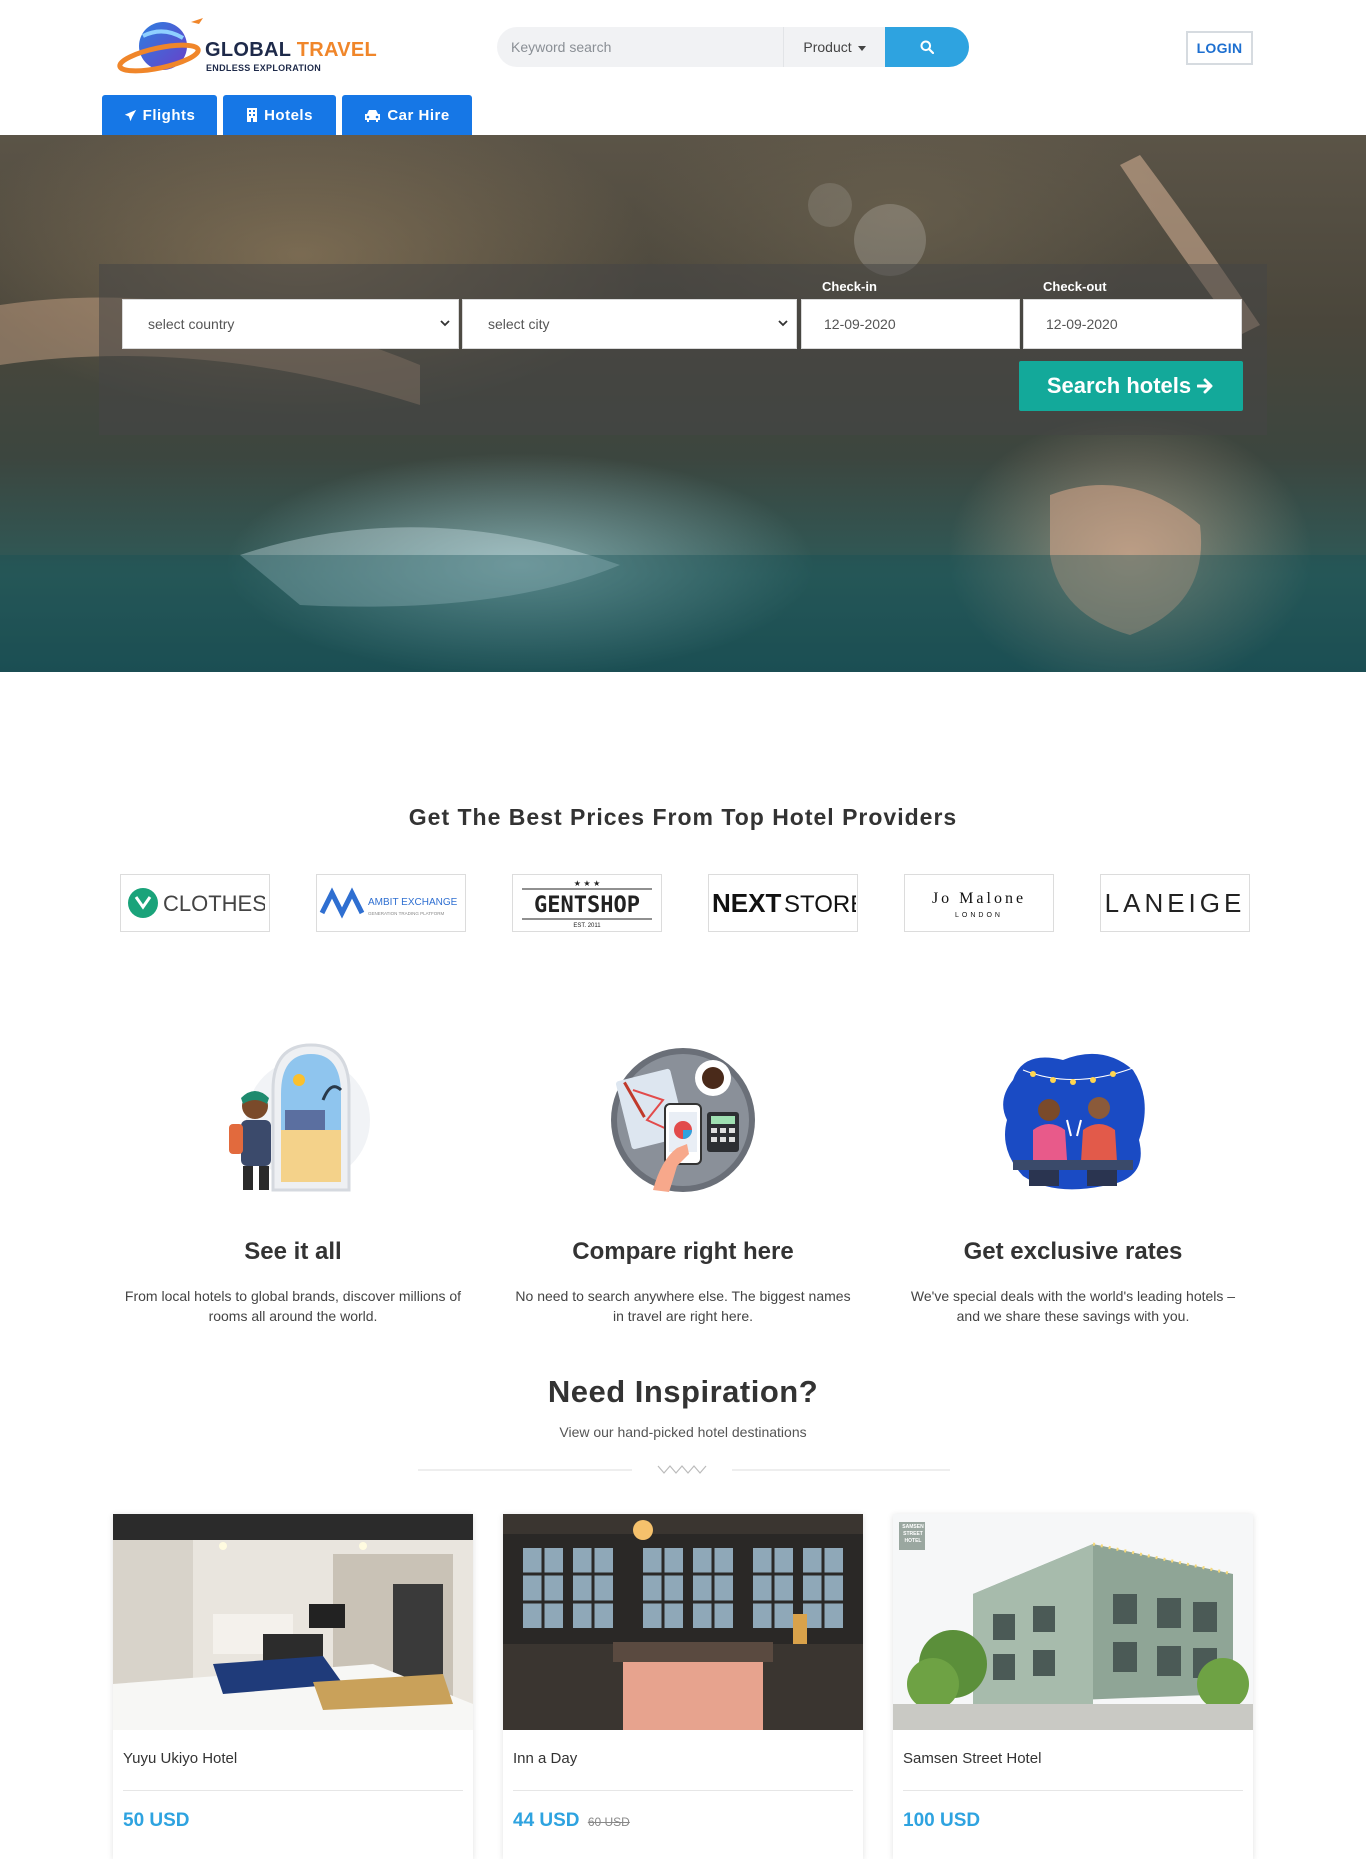  Describe the element at coordinates (972, 1758) in the screenshot. I see `hotel-name: Samsen Street Hotel` at that location.